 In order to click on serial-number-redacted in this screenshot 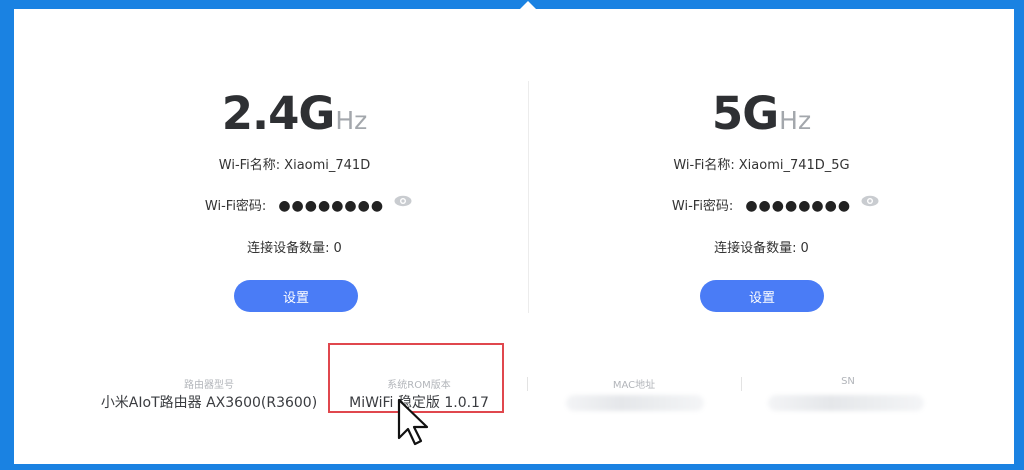, I will do `click(846, 403)`.